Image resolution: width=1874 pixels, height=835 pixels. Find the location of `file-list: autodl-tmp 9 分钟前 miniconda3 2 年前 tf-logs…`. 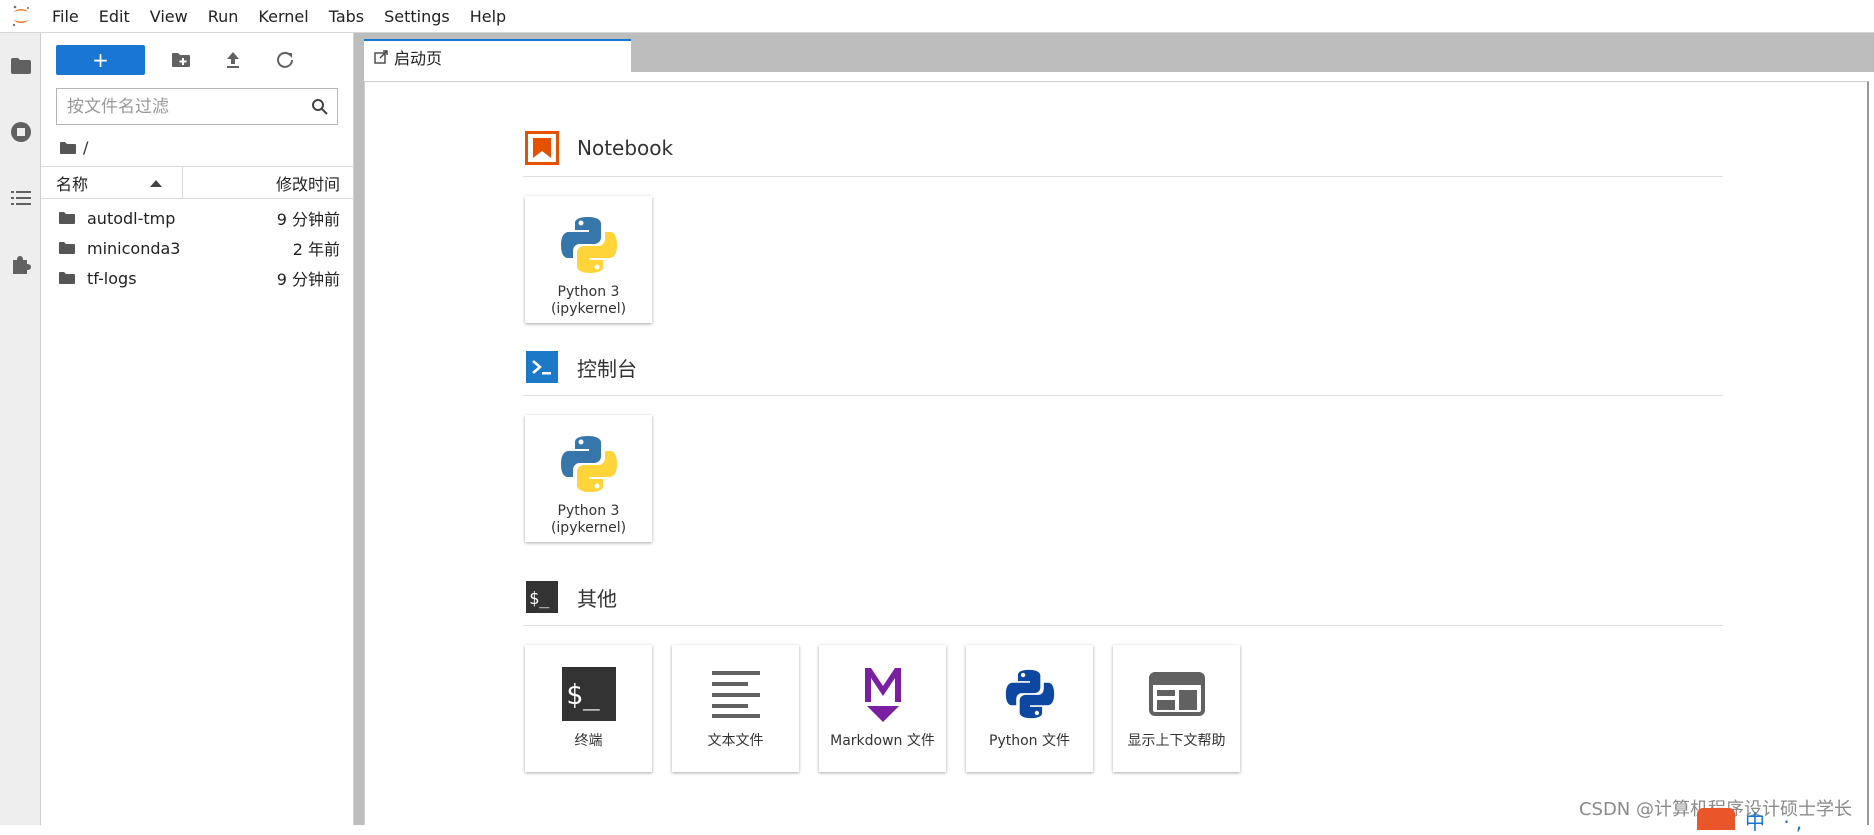

file-list: autodl-tmp 9 分钟前 miniconda3 2 年前 tf-logs… is located at coordinates (197, 248).